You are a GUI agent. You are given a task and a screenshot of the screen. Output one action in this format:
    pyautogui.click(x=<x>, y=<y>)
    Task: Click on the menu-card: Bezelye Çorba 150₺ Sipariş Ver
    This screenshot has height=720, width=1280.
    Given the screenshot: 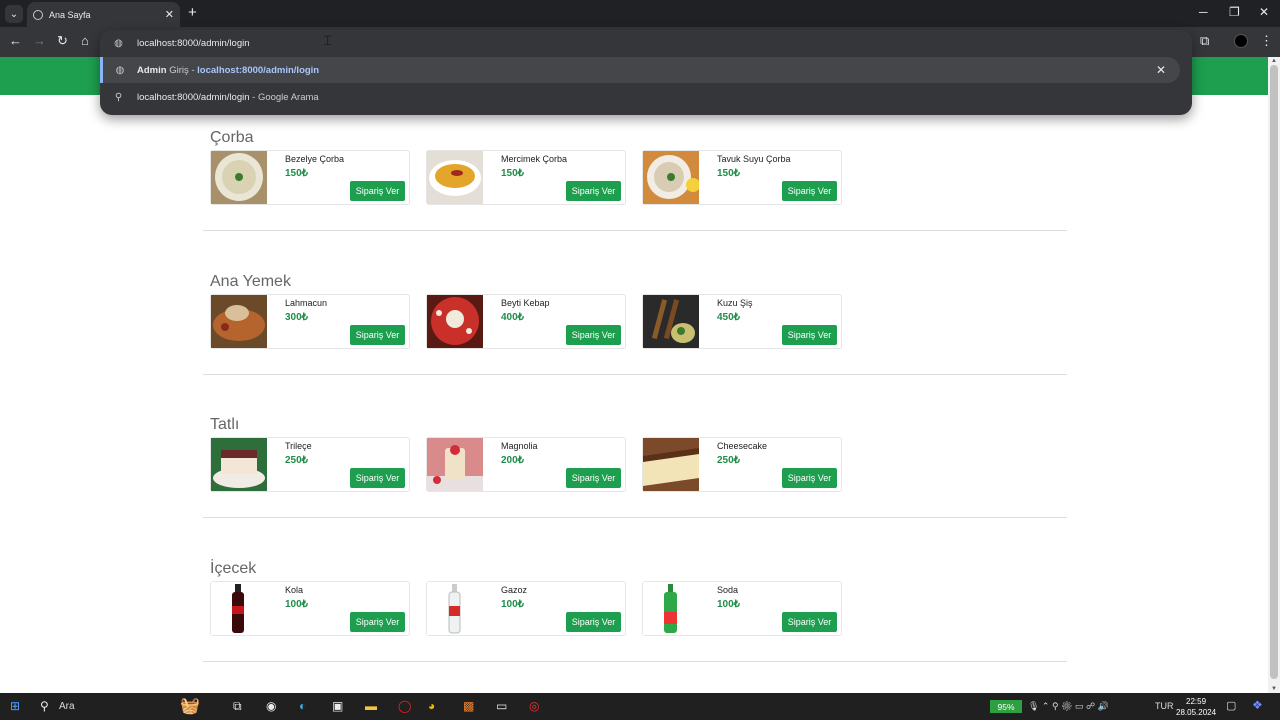 What is the action you would take?
    pyautogui.click(x=310, y=177)
    